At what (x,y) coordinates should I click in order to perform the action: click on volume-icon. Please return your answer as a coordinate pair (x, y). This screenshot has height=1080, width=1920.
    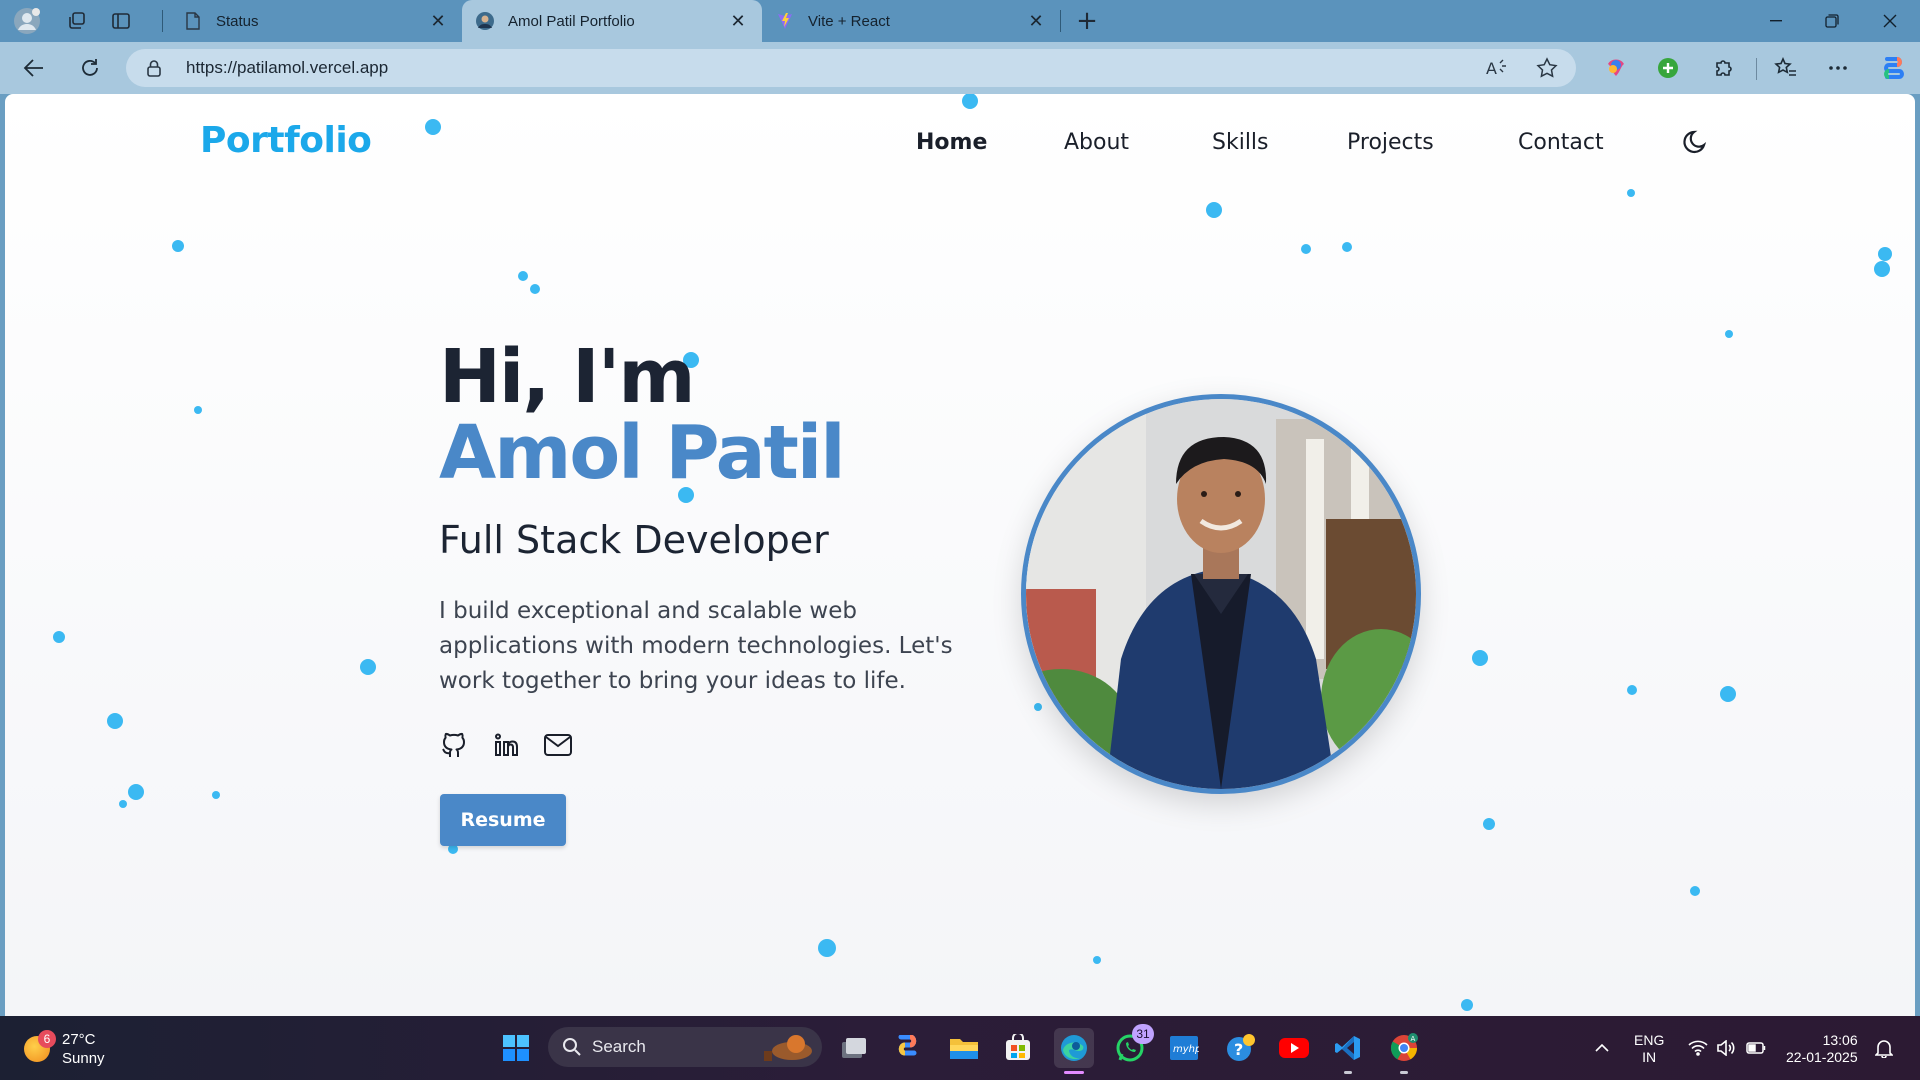
    Looking at the image, I should click on (1726, 1048).